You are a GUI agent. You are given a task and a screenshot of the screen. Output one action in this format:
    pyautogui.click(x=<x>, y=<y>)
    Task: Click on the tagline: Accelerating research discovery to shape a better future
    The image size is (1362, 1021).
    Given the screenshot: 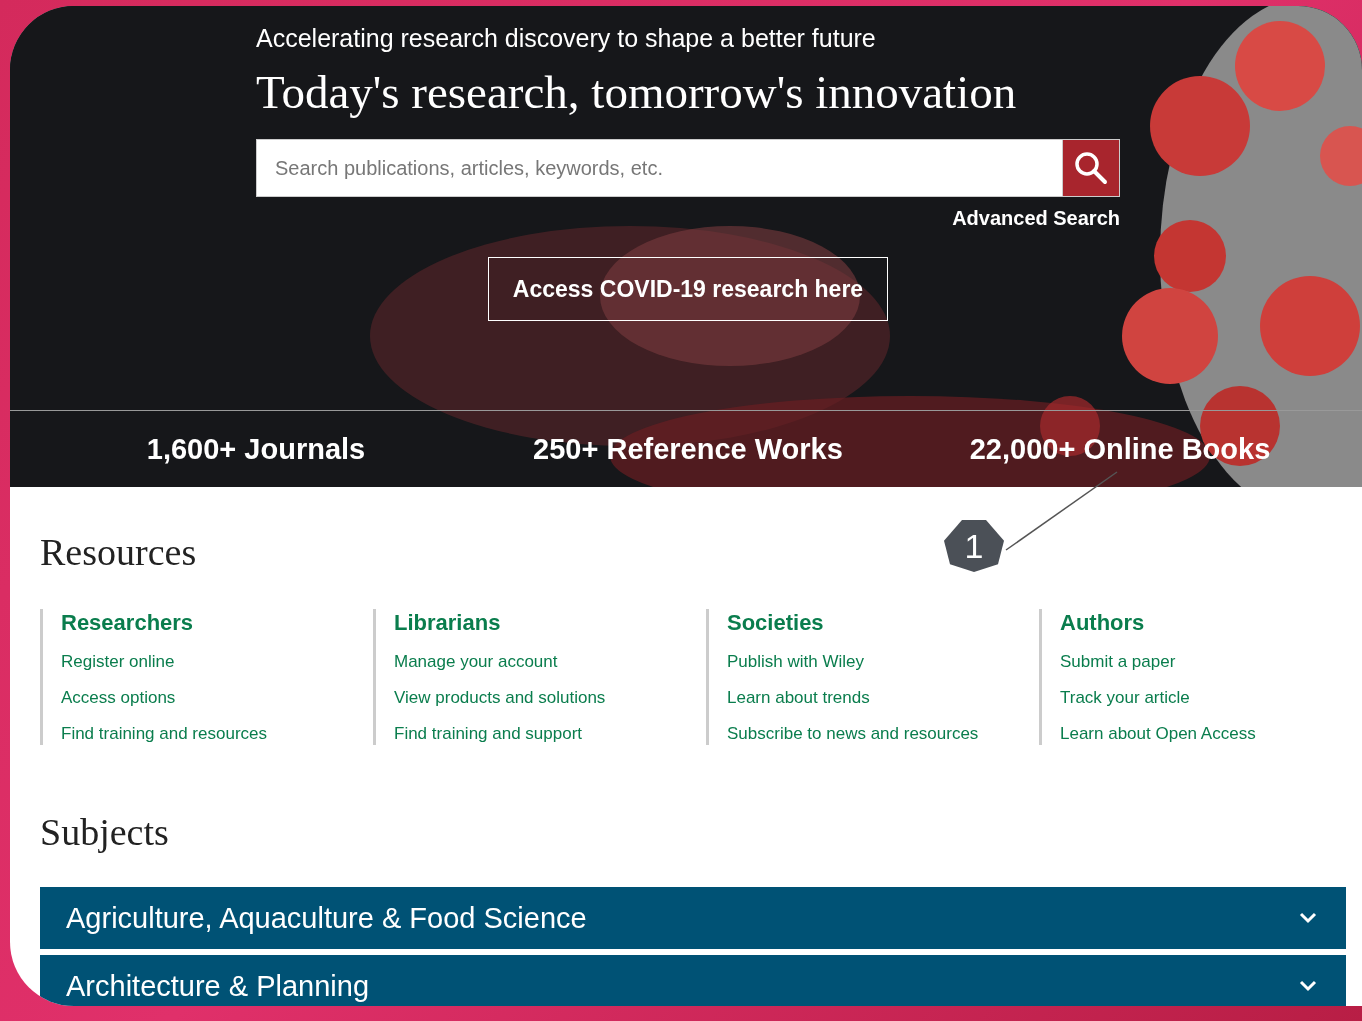 What is the action you would take?
    pyautogui.click(x=566, y=38)
    